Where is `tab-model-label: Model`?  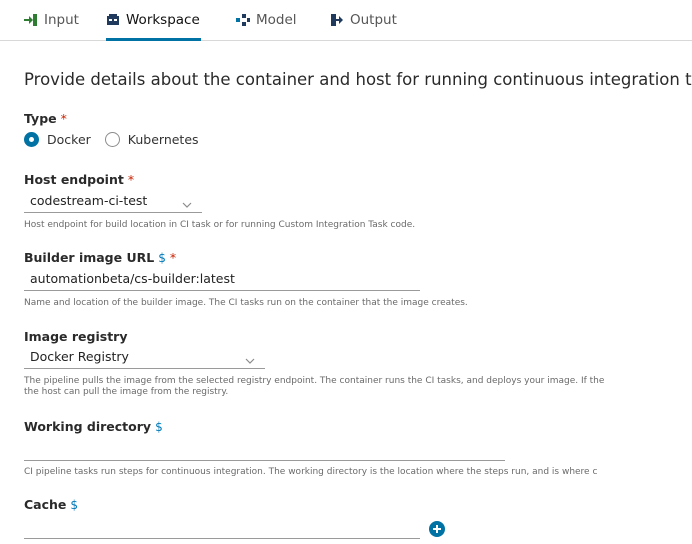
tab-model-label: Model is located at coordinates (276, 20).